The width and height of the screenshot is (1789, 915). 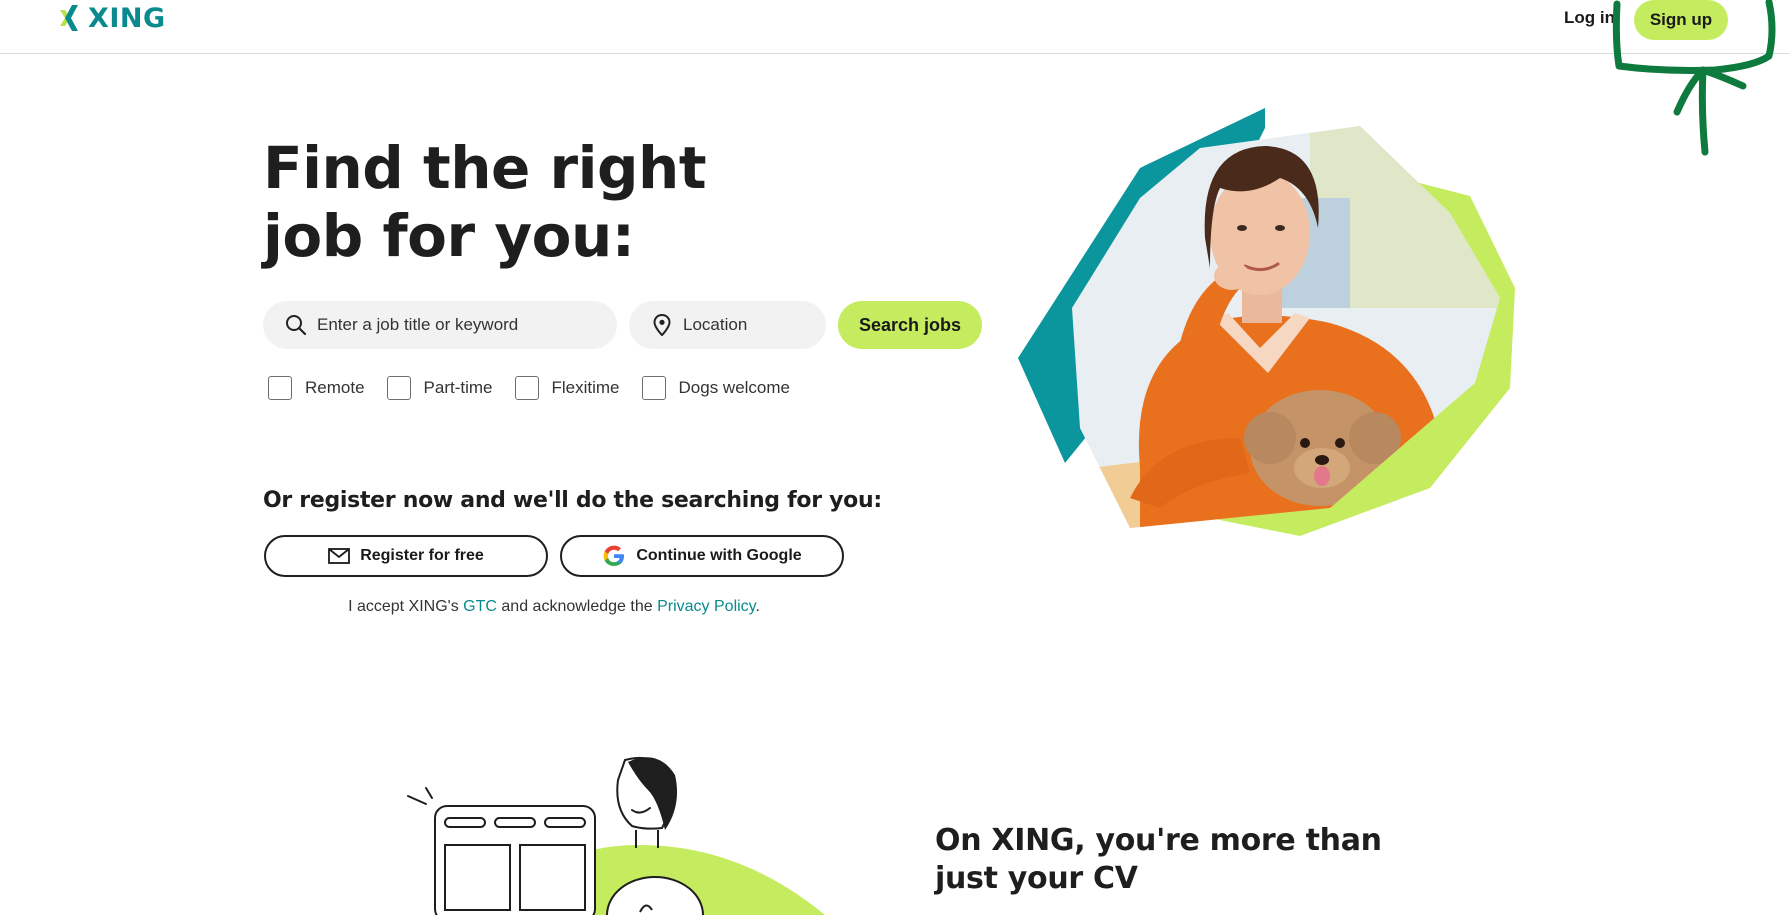 I want to click on search-icon, so click(x=296, y=325).